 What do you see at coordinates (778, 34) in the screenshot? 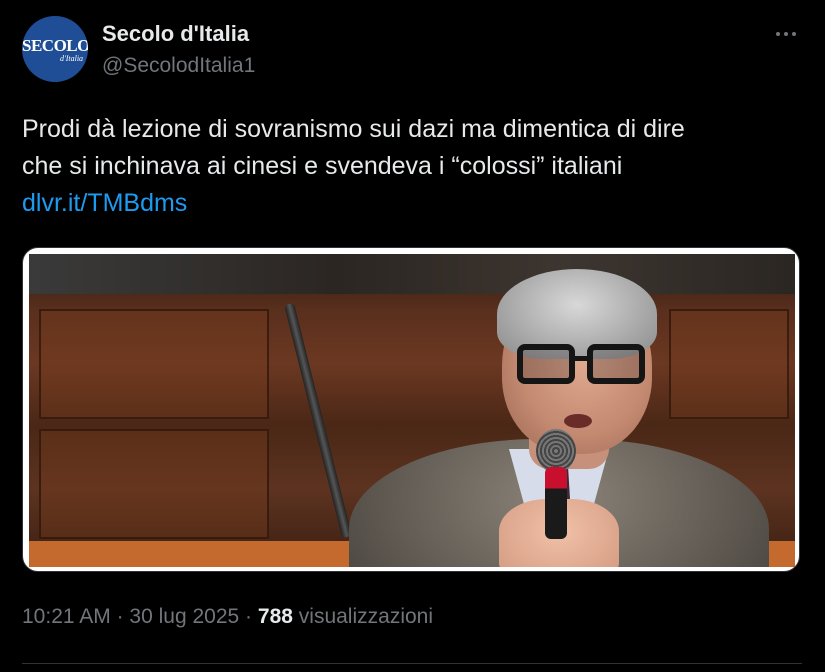
I see `more-horizontal-icon` at bounding box center [778, 34].